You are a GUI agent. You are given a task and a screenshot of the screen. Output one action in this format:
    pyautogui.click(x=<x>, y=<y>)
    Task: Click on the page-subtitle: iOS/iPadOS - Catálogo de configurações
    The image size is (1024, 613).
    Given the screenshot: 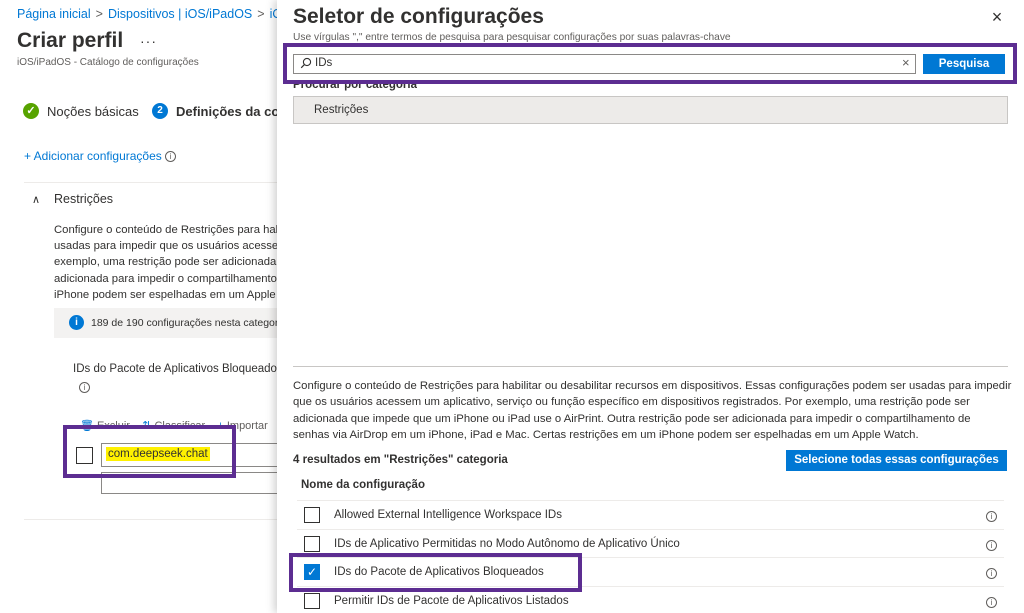 What is the action you would take?
    pyautogui.click(x=108, y=62)
    